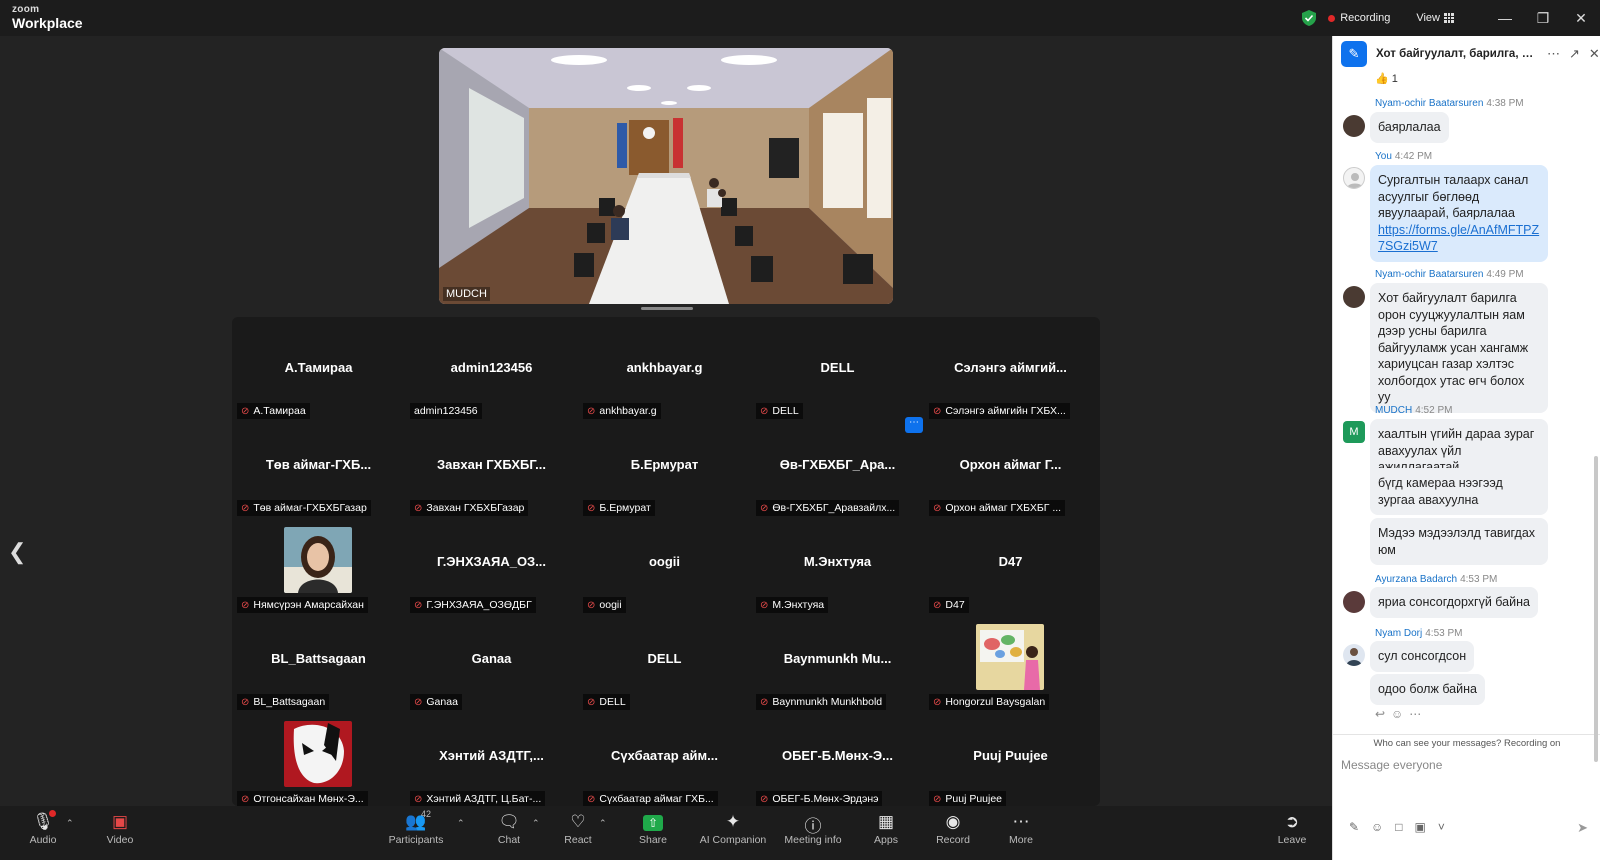  Describe the element at coordinates (1332, 18) in the screenshot. I see `recording-dot-icon` at that location.